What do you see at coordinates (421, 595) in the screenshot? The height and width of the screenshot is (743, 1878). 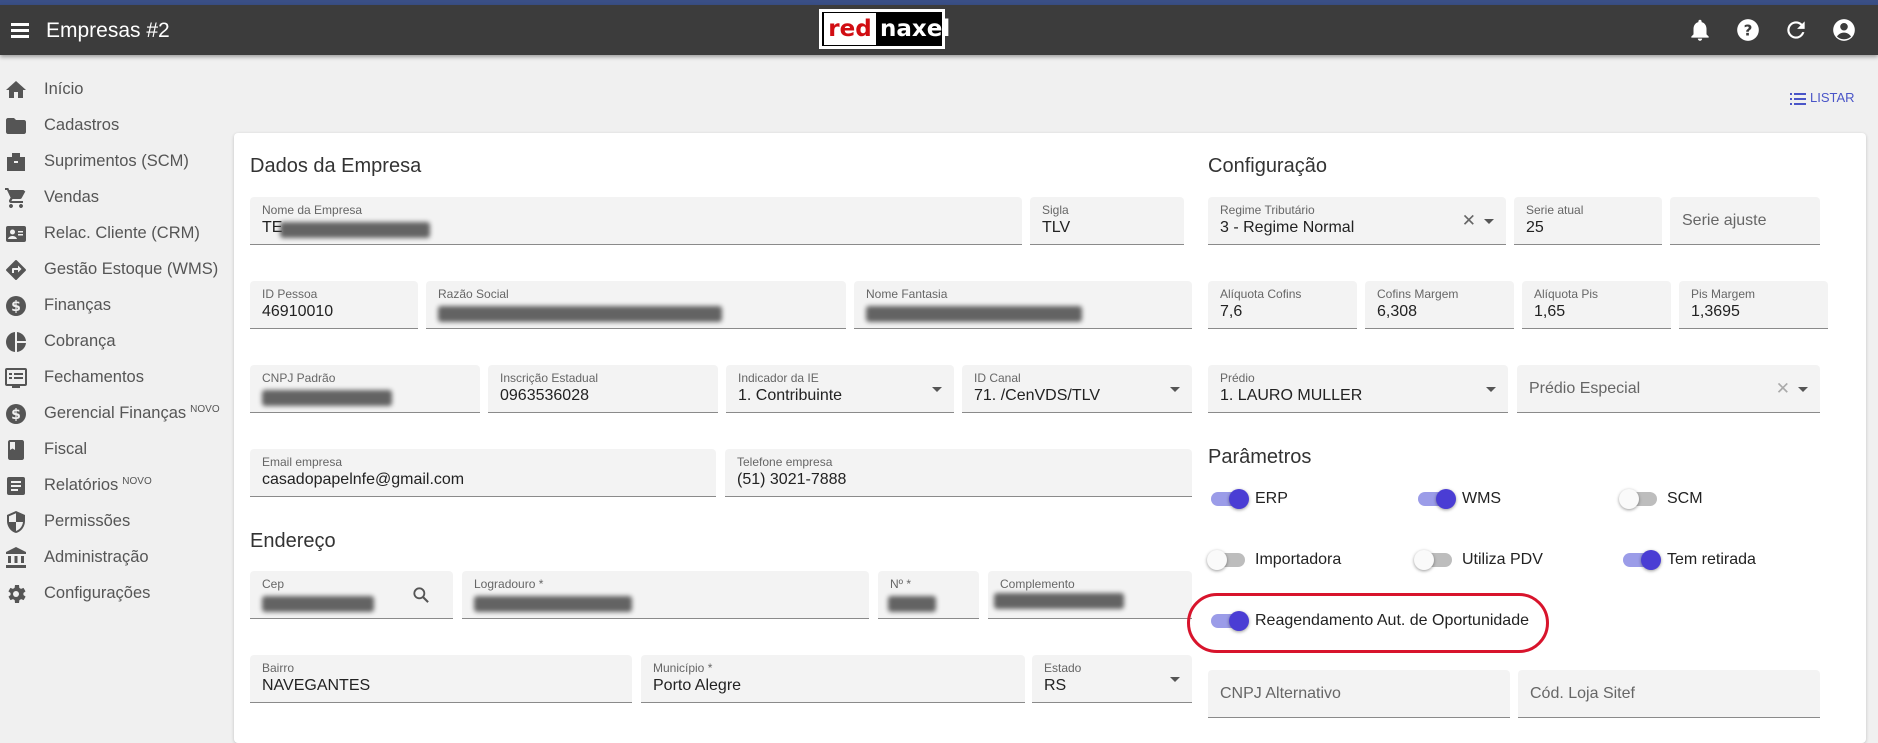 I see `search-icon` at bounding box center [421, 595].